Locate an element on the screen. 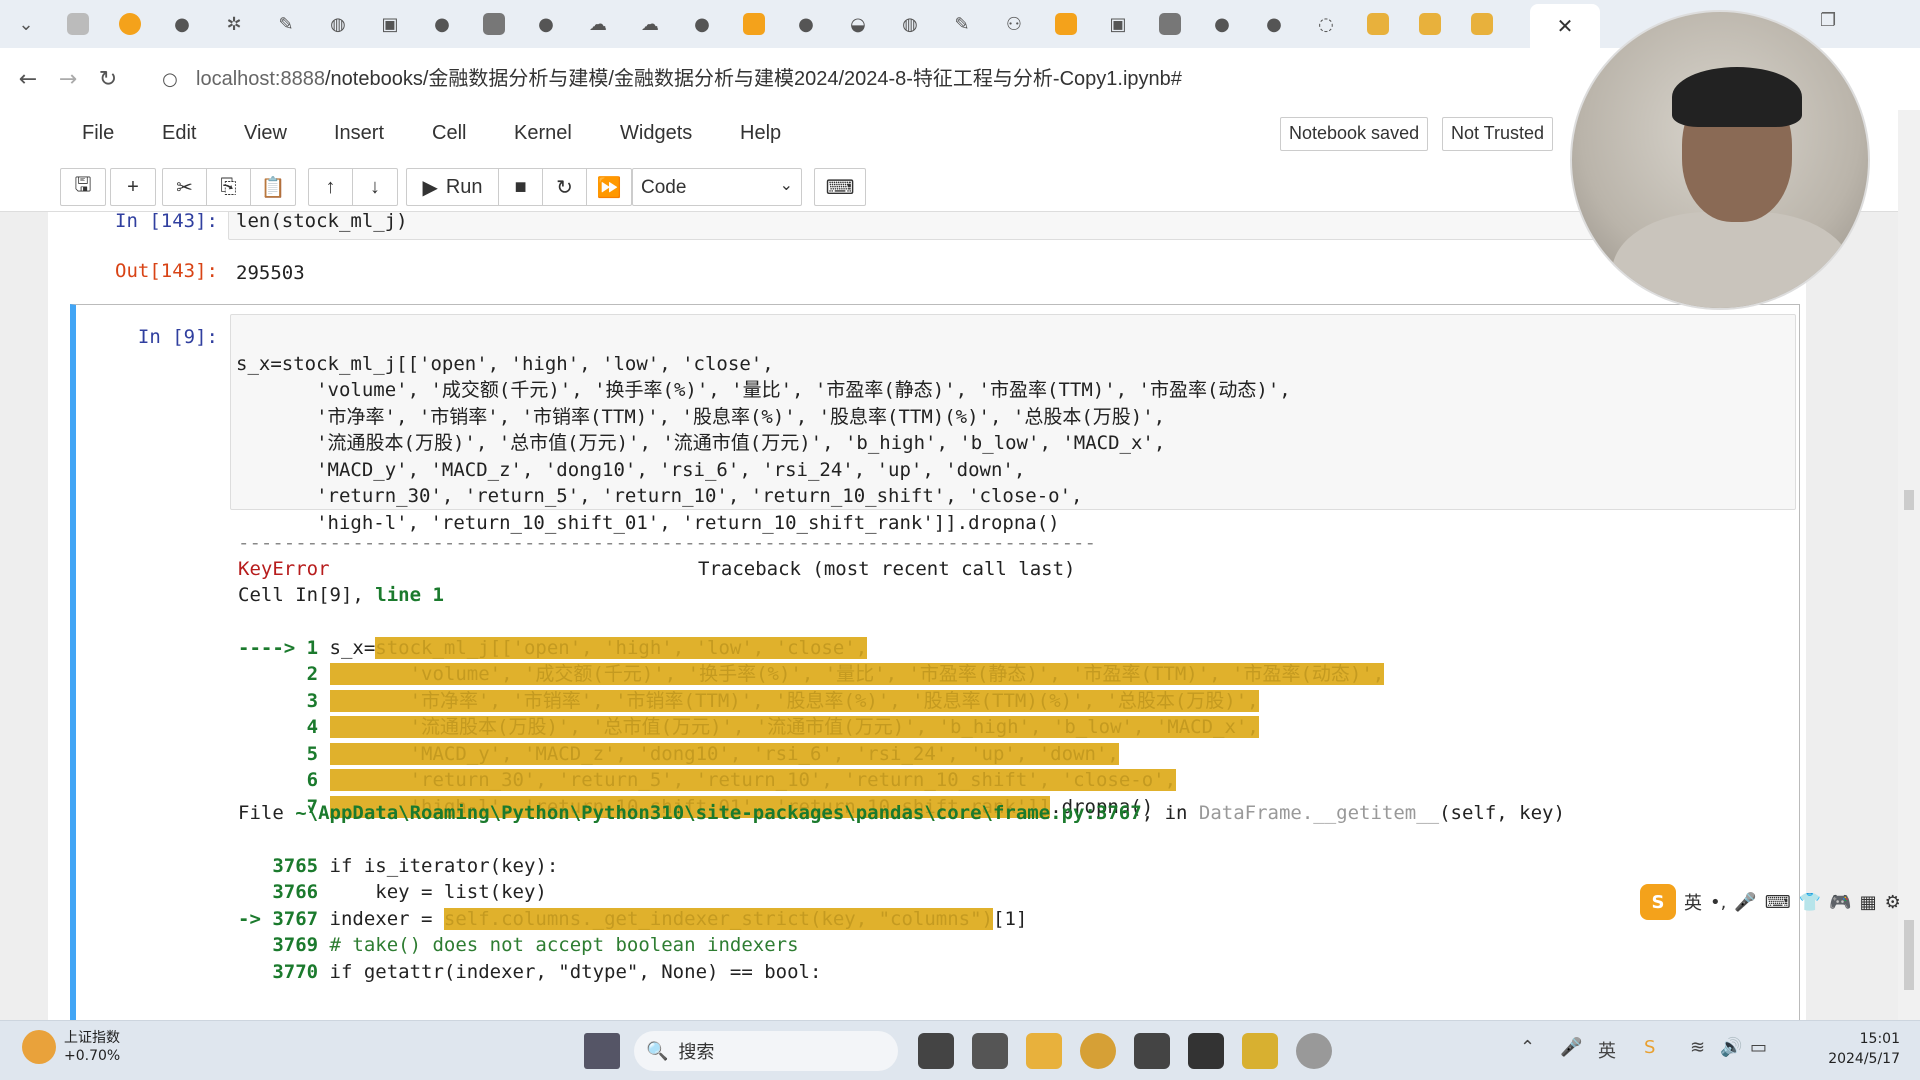 This screenshot has height=1080, width=1920. copy-icon: ⎘ is located at coordinates (229, 187).